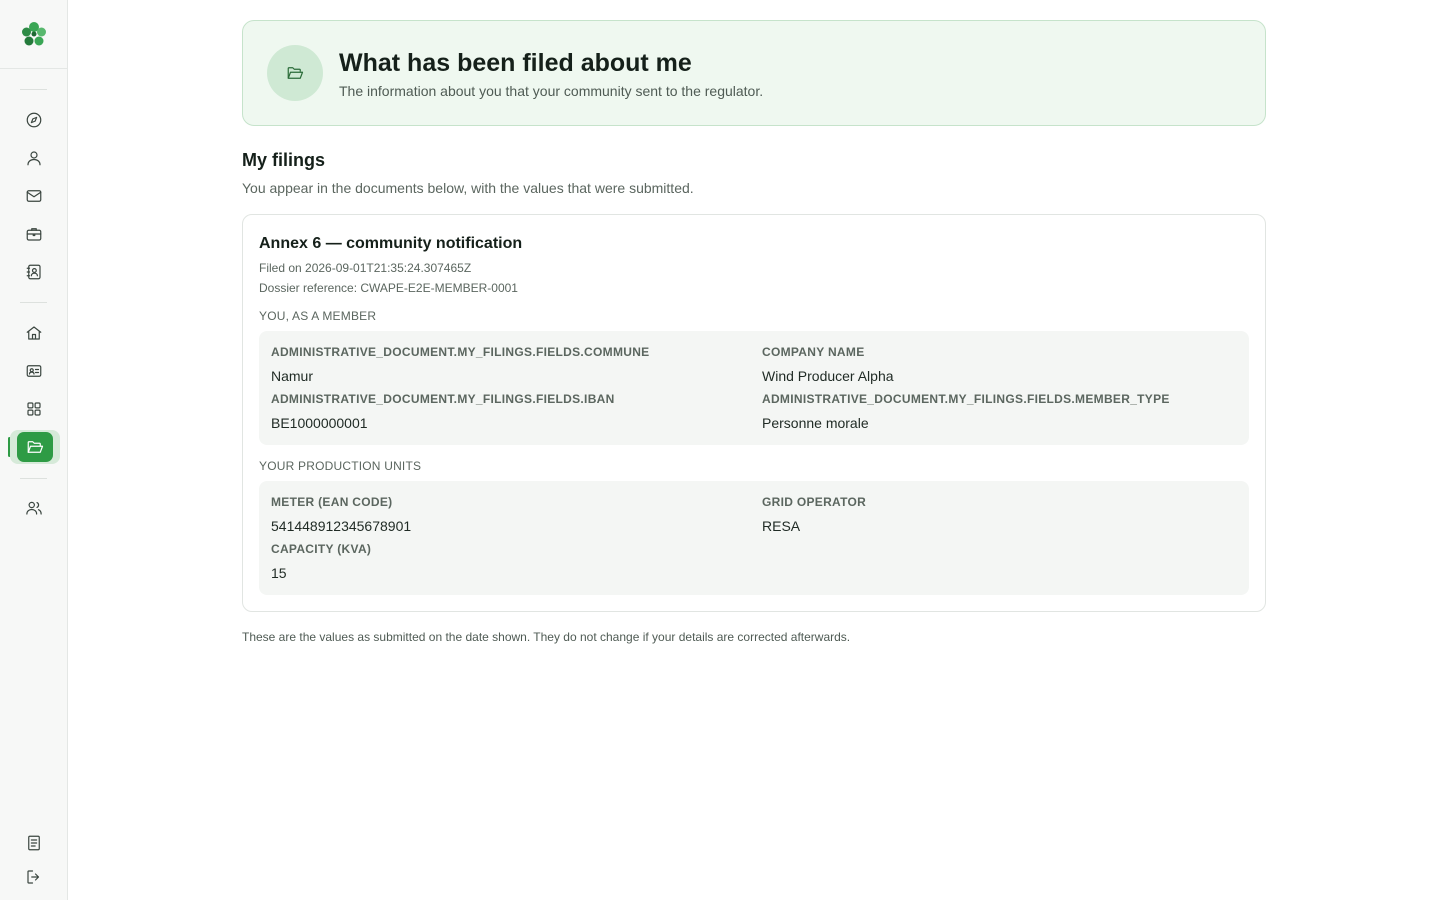 The height and width of the screenshot is (900, 1440). I want to click on briefcase-icon, so click(34, 234).